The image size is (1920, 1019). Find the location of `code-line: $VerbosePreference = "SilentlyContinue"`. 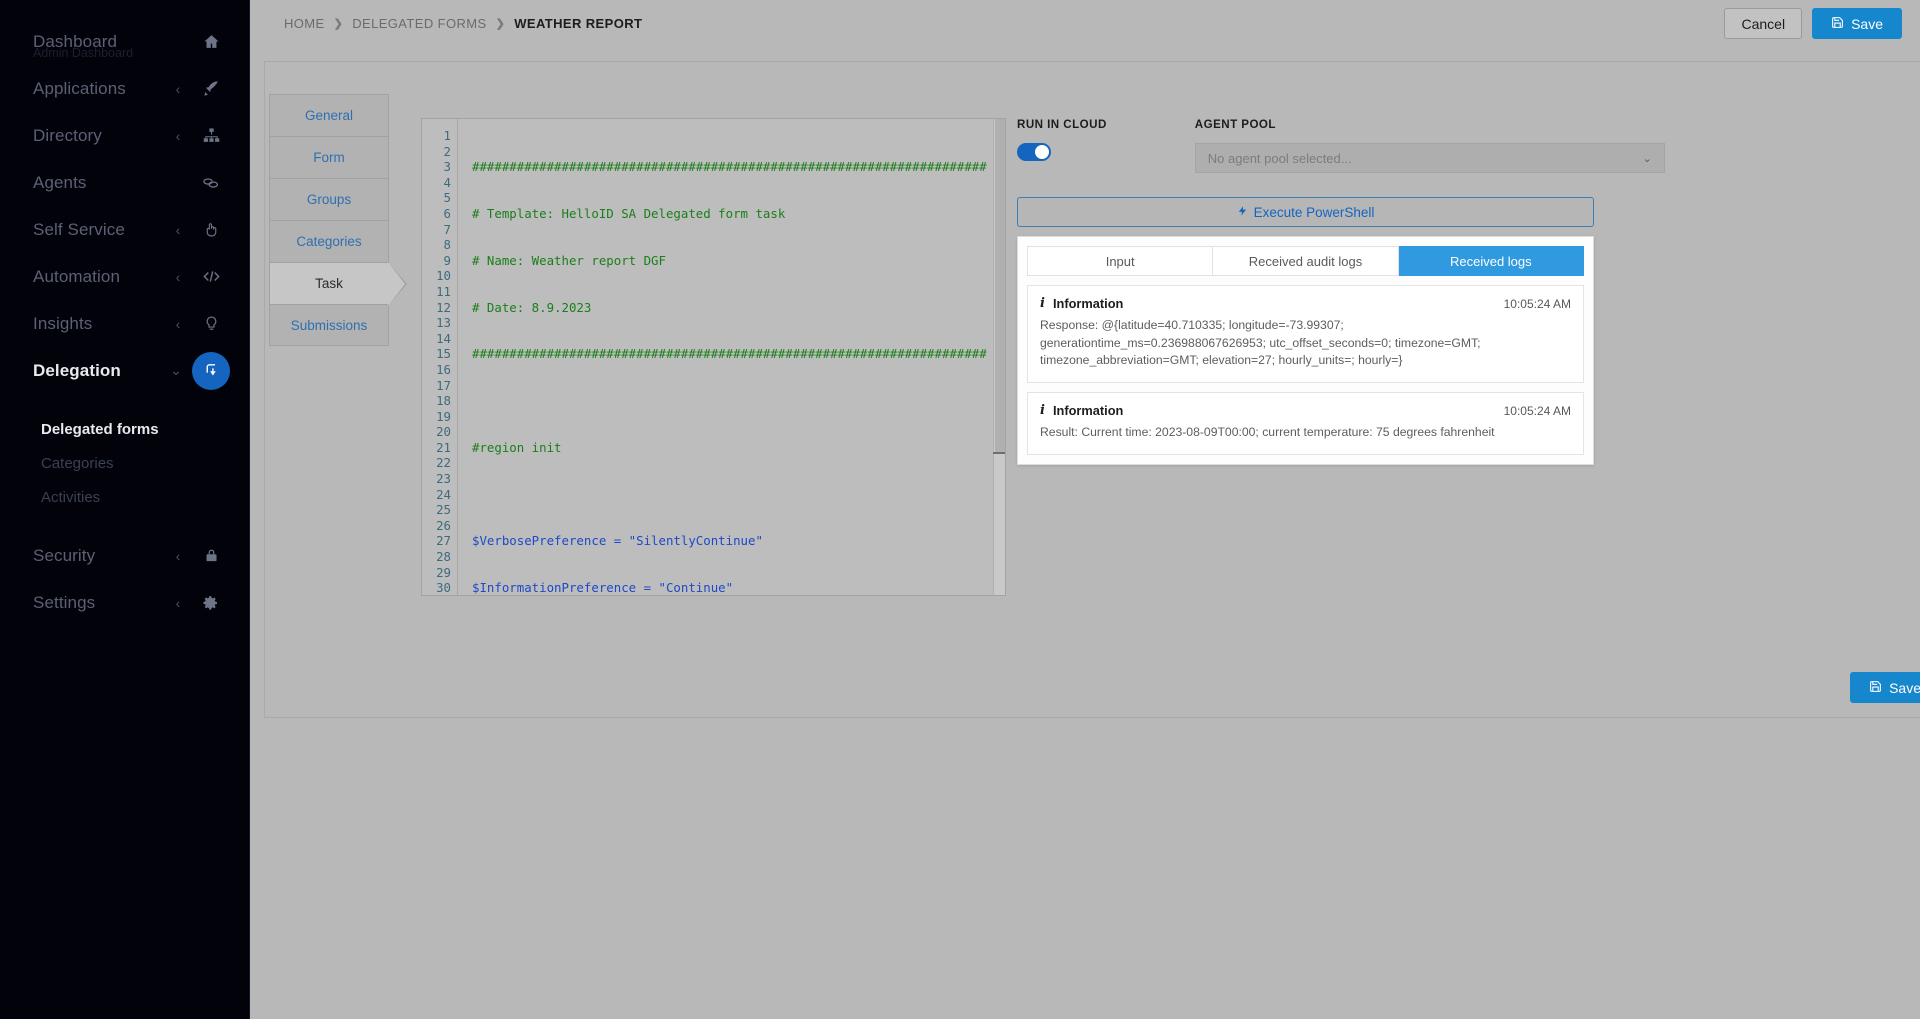

code-line: $VerbosePreference = "SilentlyContinue" is located at coordinates (617, 541).